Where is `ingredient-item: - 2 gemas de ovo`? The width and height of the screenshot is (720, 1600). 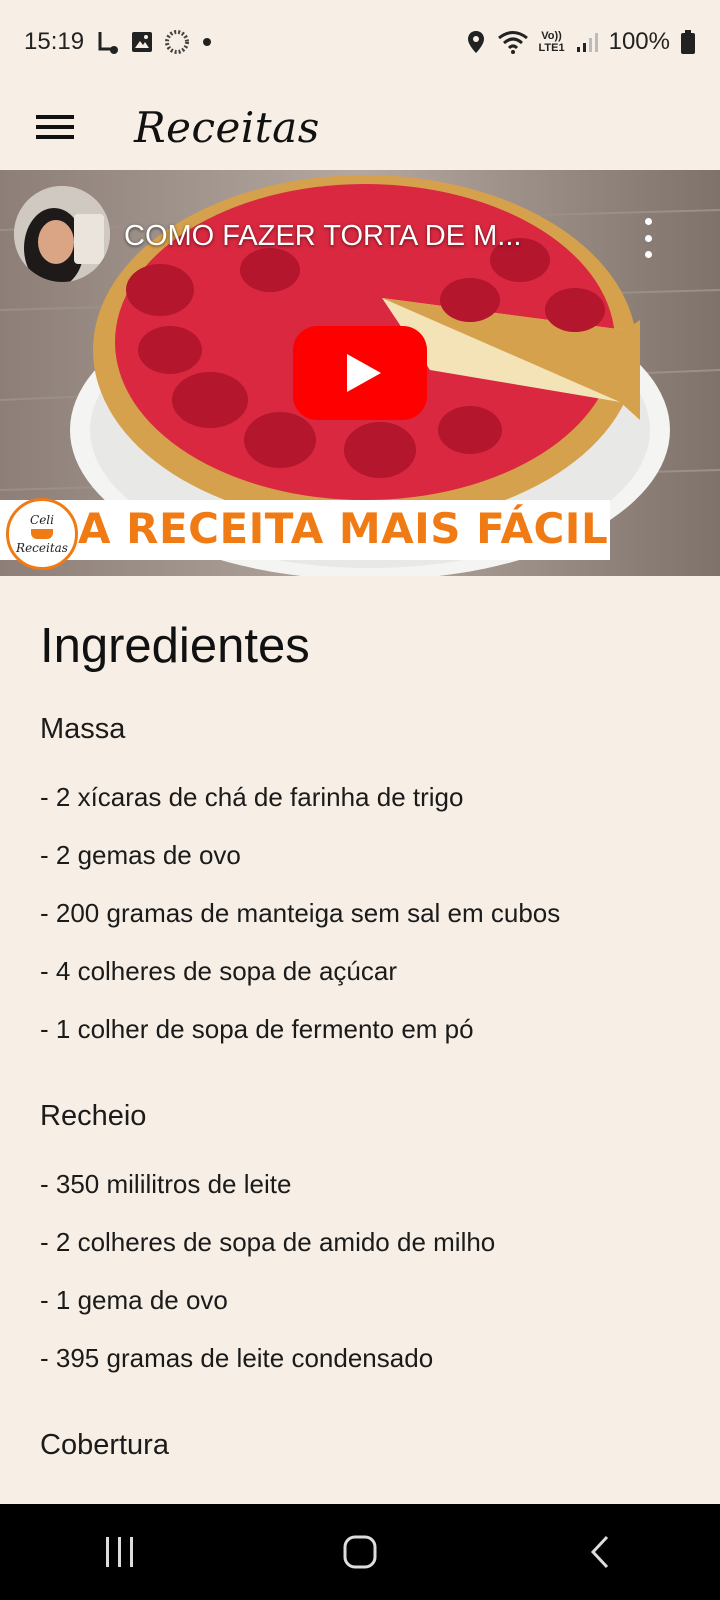
ingredient-item: - 2 gemas de ovo is located at coordinates (140, 855).